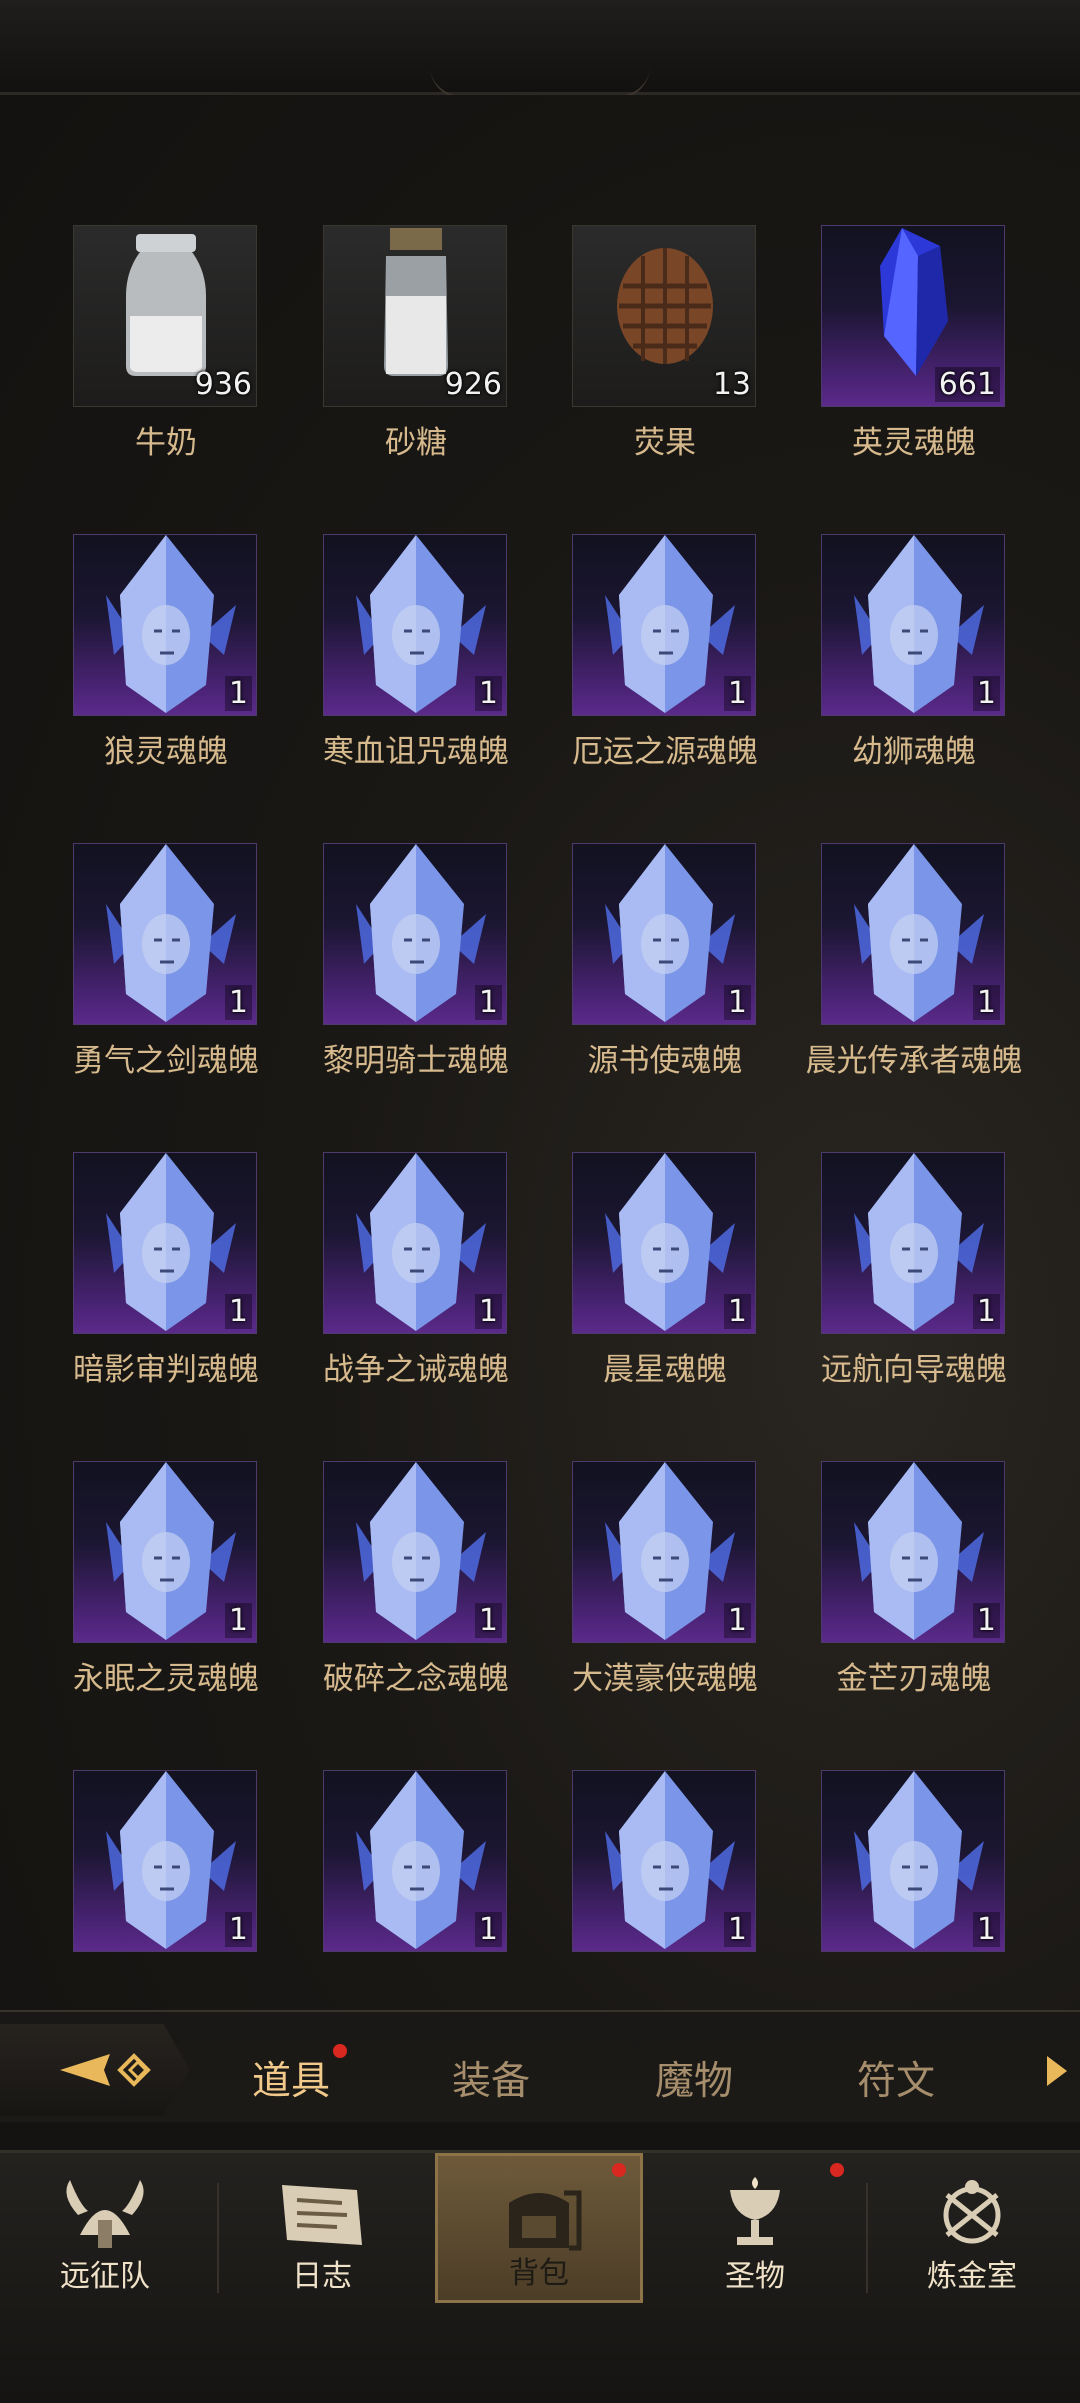 This screenshot has width=1080, height=2403. I want to click on nav-journal: 日志, so click(322, 2228).